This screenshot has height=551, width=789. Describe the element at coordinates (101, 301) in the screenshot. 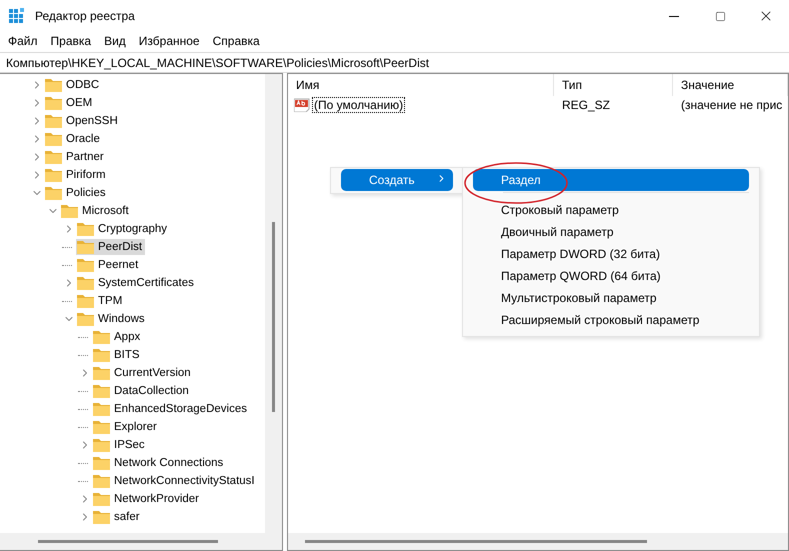

I see `tree-item: TPM` at that location.